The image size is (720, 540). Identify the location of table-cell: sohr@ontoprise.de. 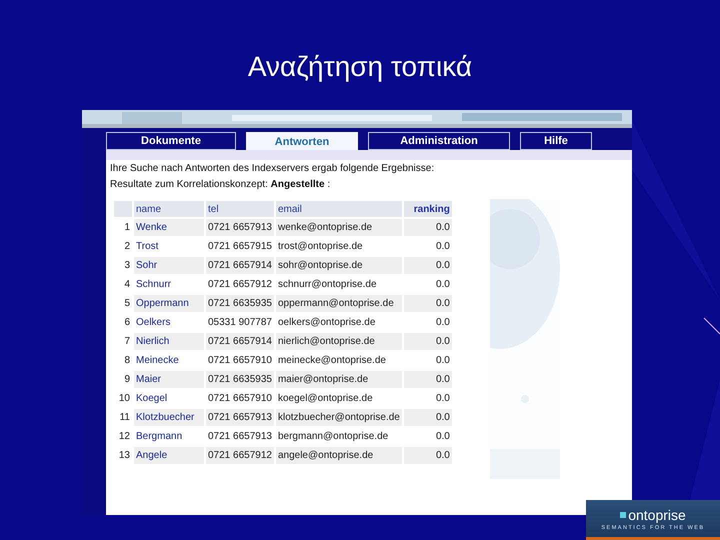
(339, 265).